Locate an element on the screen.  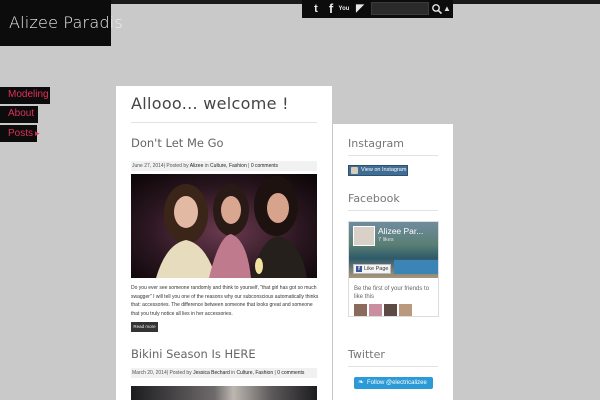
nav-item-posts: Posts ▸ is located at coordinates (20, 133).